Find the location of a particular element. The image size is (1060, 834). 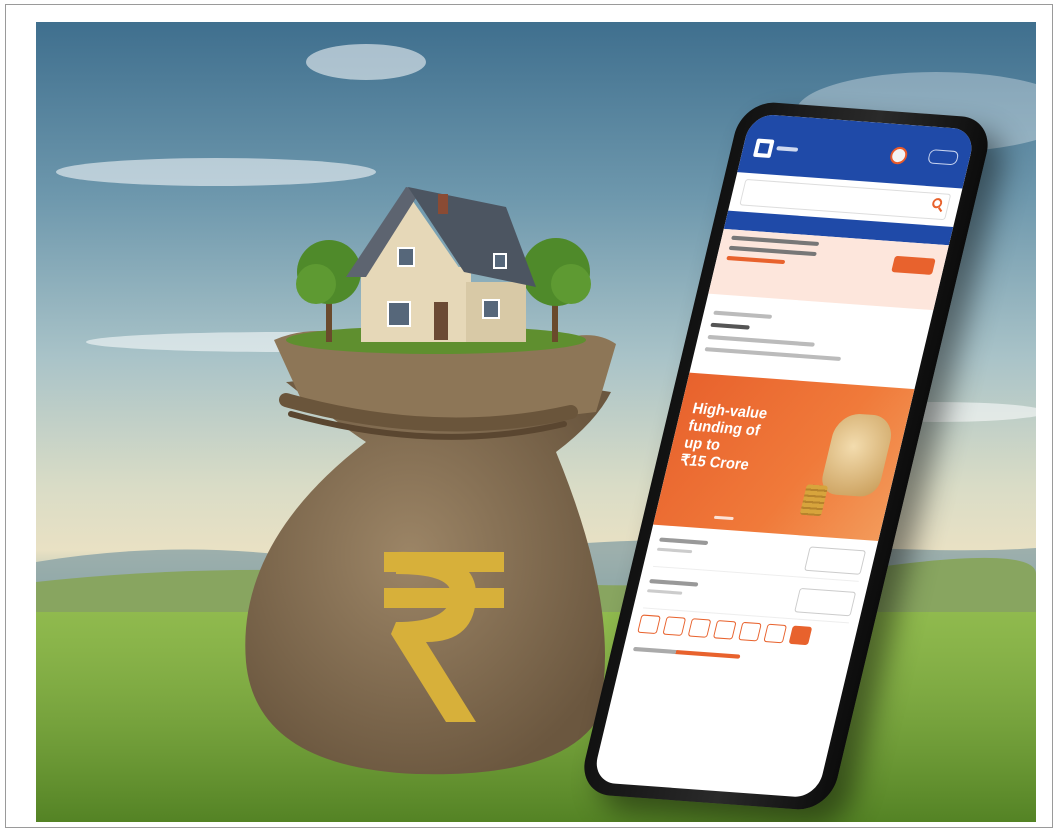

tree-right is located at coordinates (556, 290).